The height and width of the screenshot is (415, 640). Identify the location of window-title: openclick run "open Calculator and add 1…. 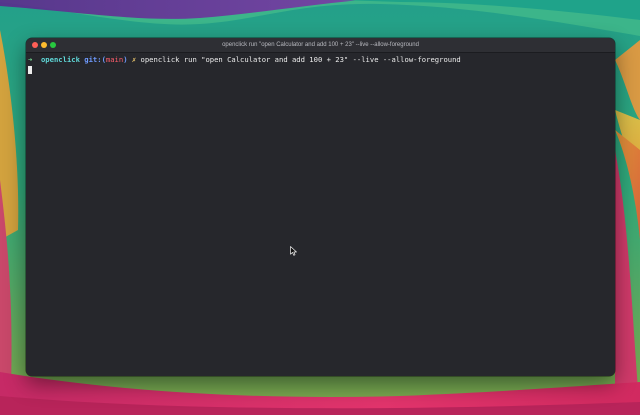
(320, 45).